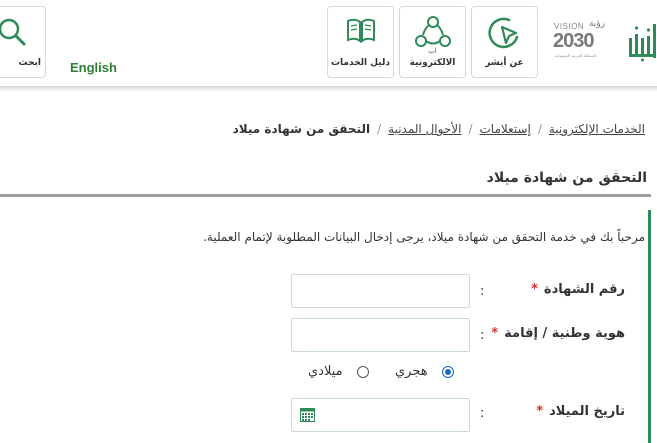 The width and height of the screenshot is (657, 443). I want to click on national-id-label: هوية وطنية / إقامة *, so click(558, 333).